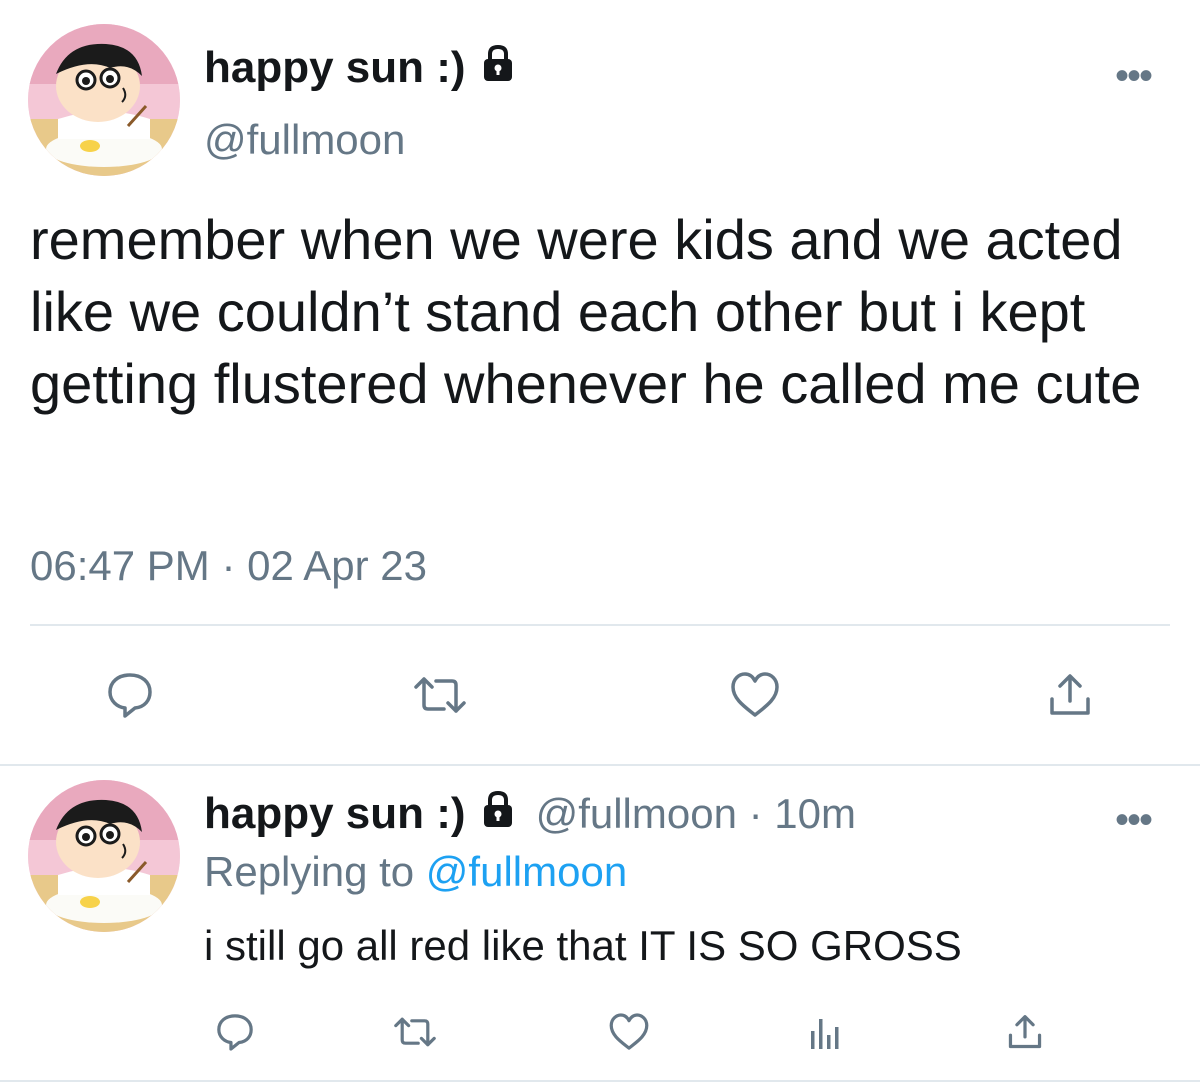 The image size is (1200, 1084). What do you see at coordinates (337, 565) in the screenshot?
I see `tweet-date: 02 Apr 23` at bounding box center [337, 565].